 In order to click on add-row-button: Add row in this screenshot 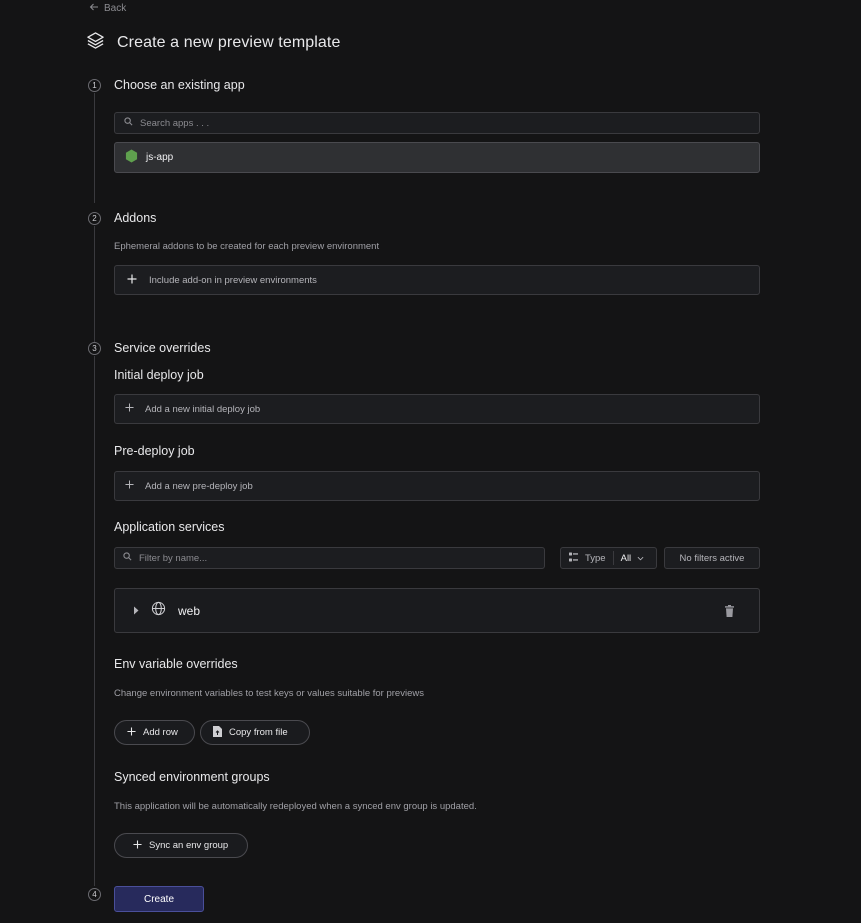, I will do `click(154, 732)`.